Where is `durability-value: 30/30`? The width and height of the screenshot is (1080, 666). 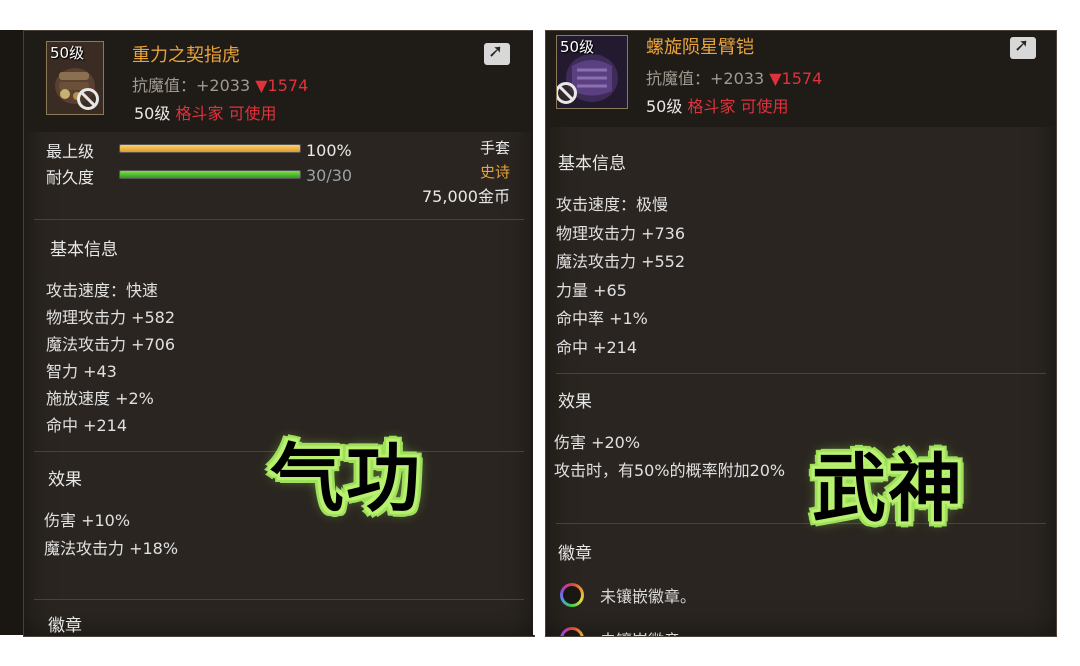 durability-value: 30/30 is located at coordinates (329, 175).